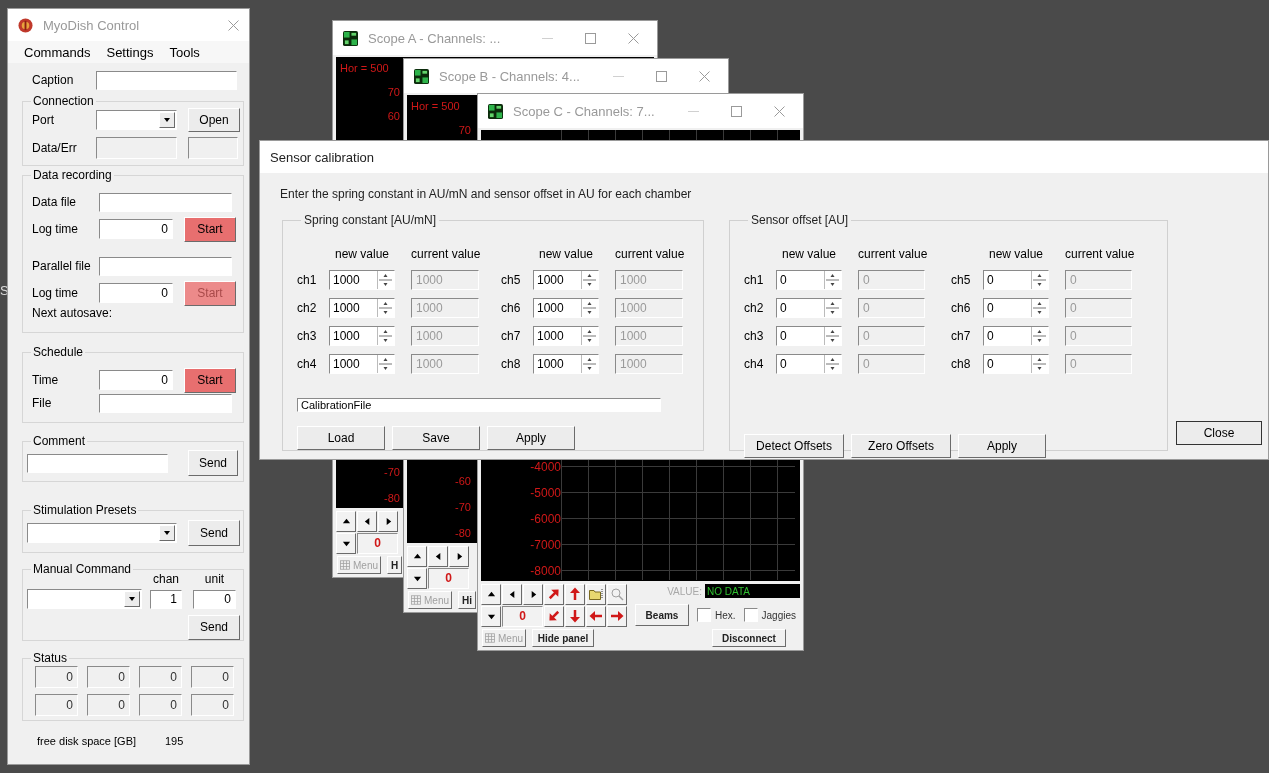  What do you see at coordinates (307, 335) in the screenshot?
I see `channel-label: ch3` at bounding box center [307, 335].